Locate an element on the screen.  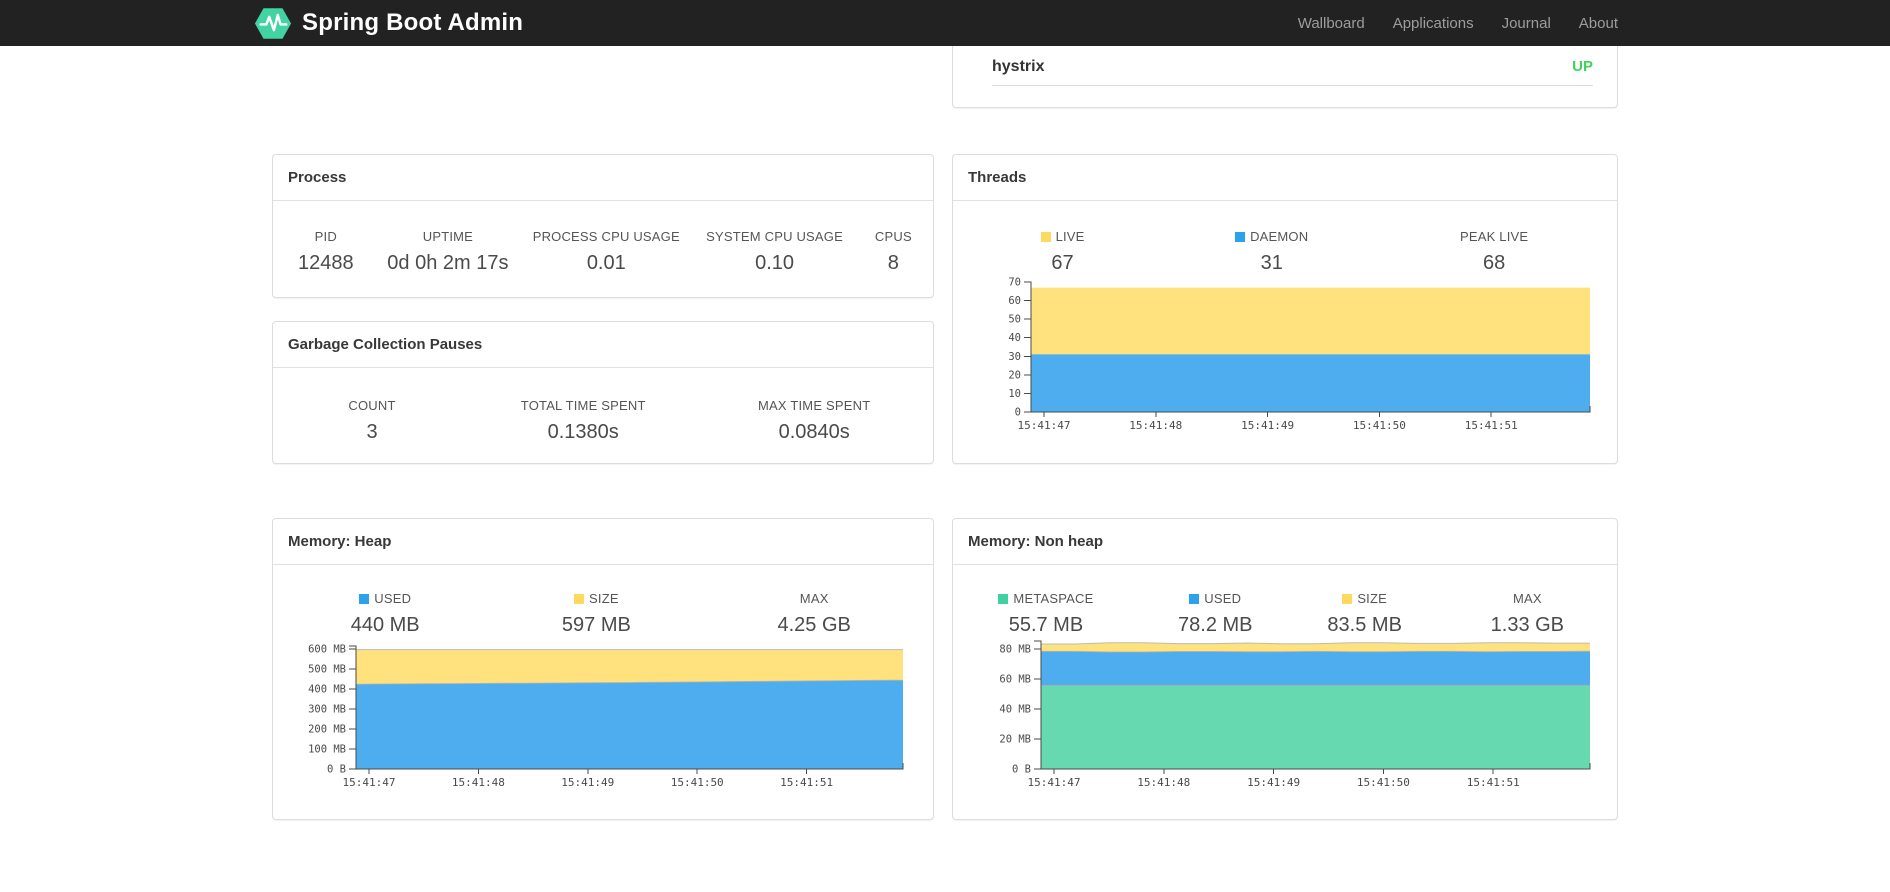
nav-item-wallboard: Wallboard is located at coordinates (1331, 23).